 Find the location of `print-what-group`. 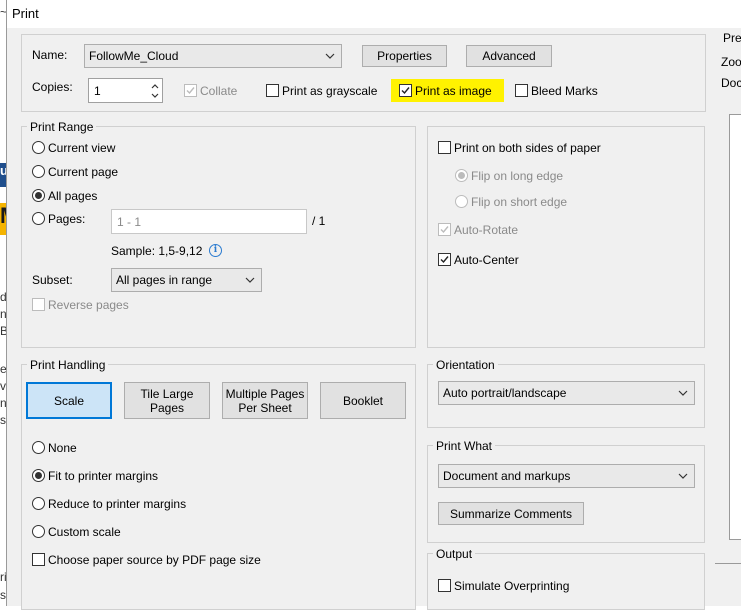

print-what-group is located at coordinates (566, 494).